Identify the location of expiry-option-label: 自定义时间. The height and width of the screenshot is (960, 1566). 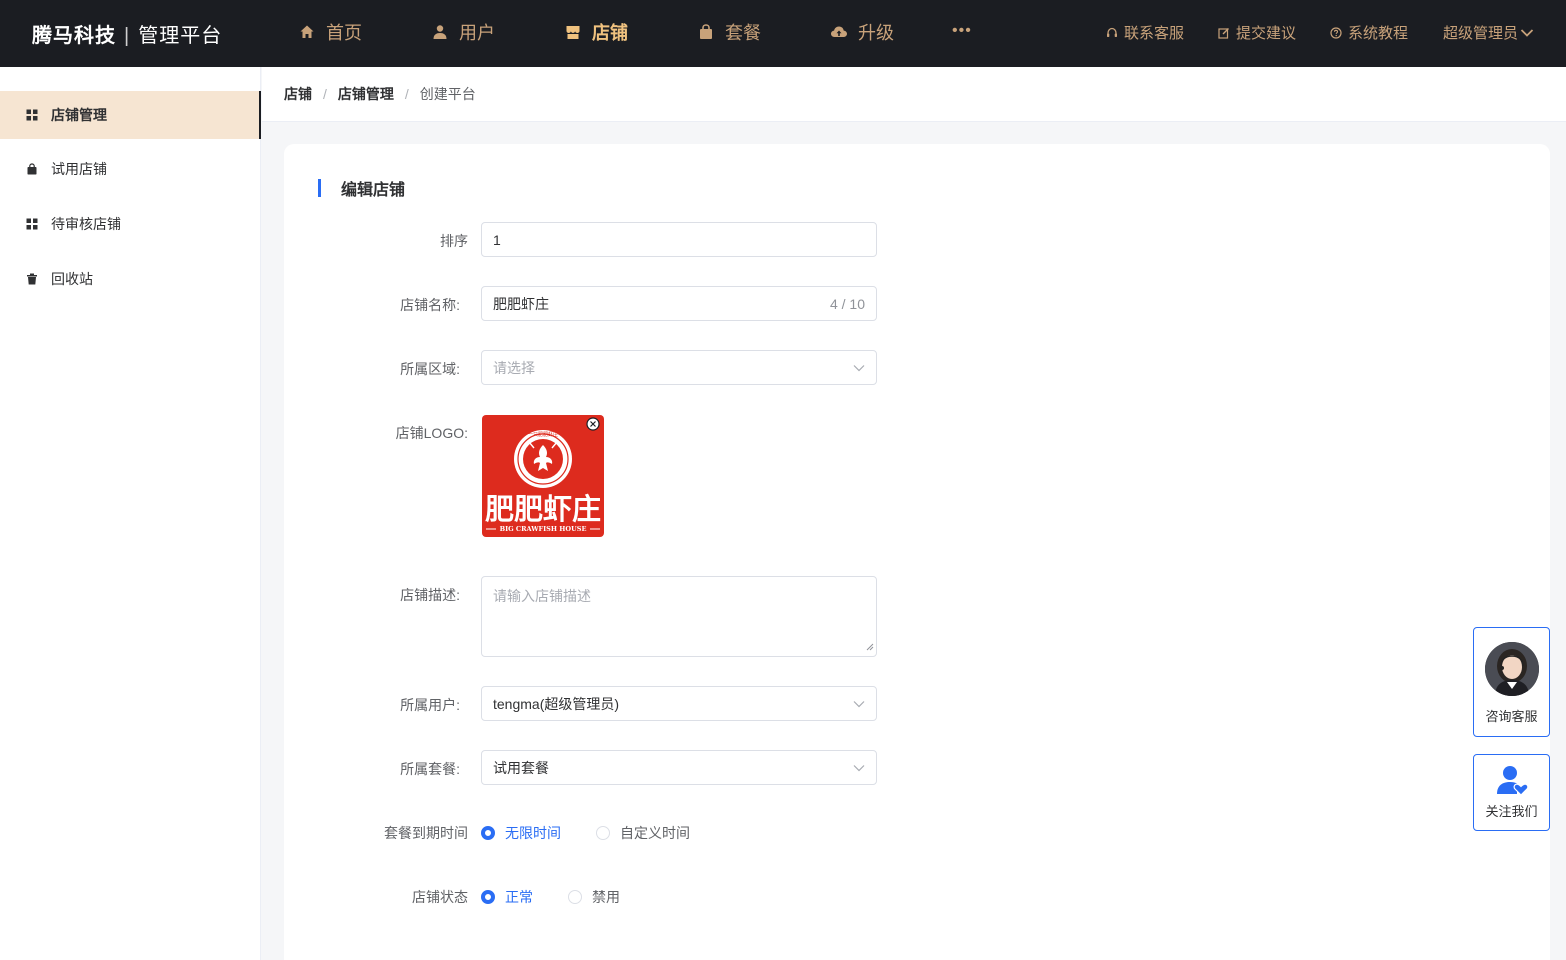
(655, 833).